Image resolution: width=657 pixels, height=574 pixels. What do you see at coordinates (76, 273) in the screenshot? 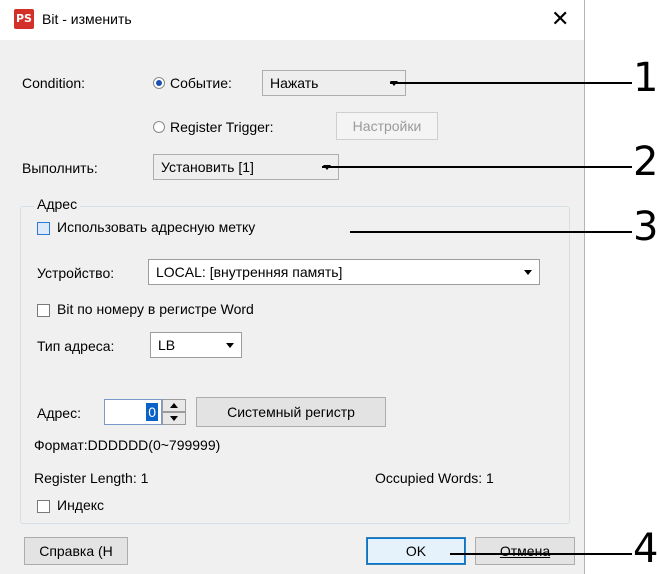
I see `device-label: Устройство:` at bounding box center [76, 273].